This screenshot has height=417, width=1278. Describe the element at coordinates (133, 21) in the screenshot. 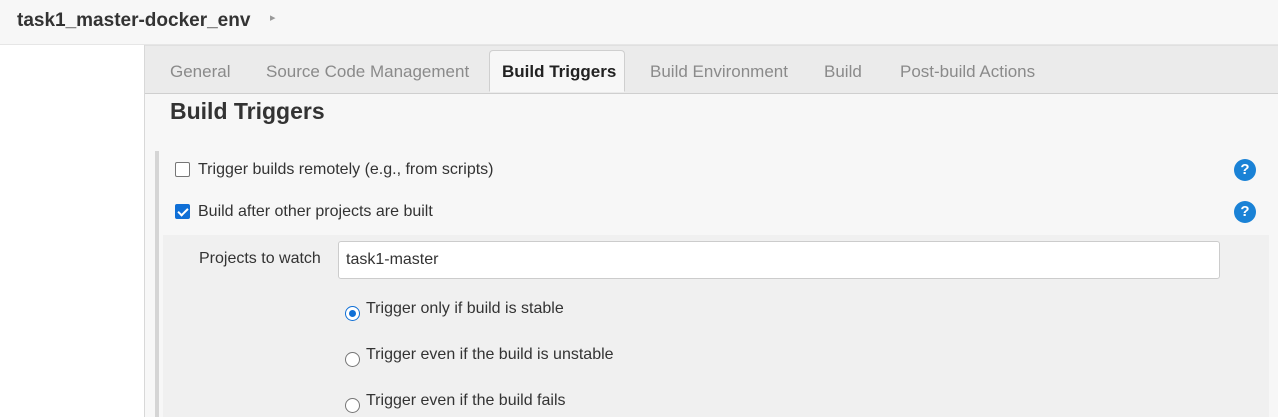

I see `breadcrumb-job-name: task1_master-docker_env` at that location.